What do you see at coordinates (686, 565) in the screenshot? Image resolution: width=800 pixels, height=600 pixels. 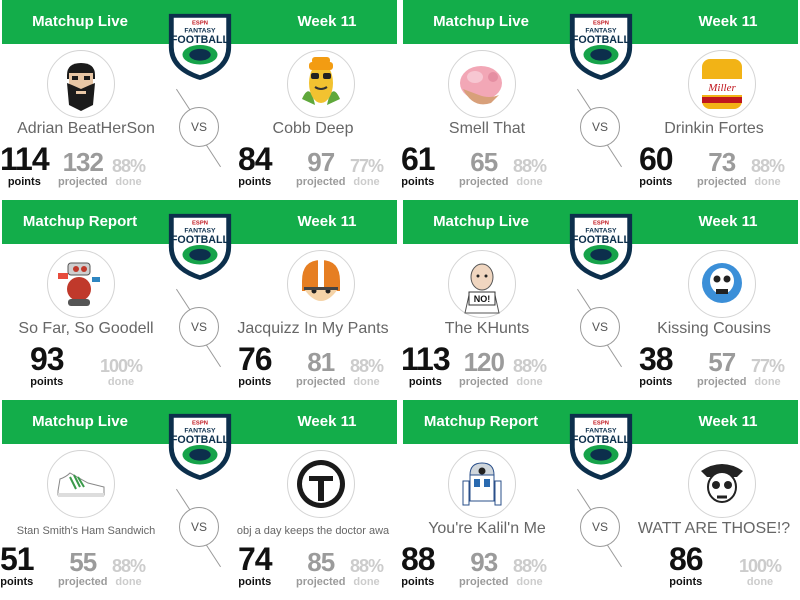 I see `right-pts-stat: 86 points` at bounding box center [686, 565].